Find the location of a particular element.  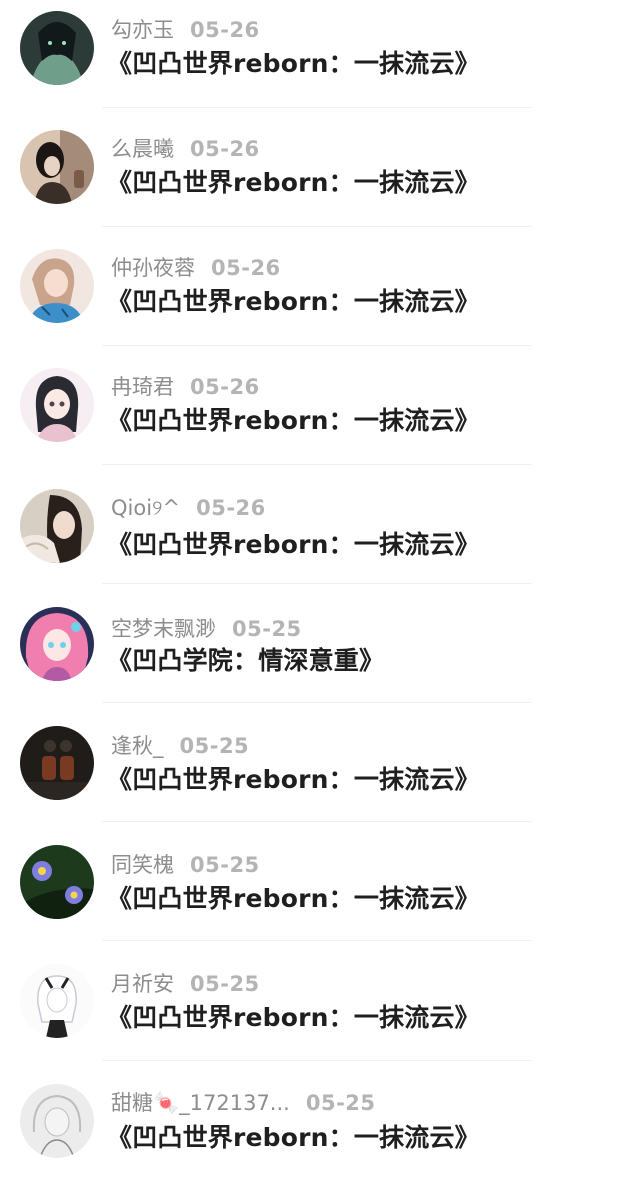

comment-meta: 同笑槐 05-25 is located at coordinates (185, 865).